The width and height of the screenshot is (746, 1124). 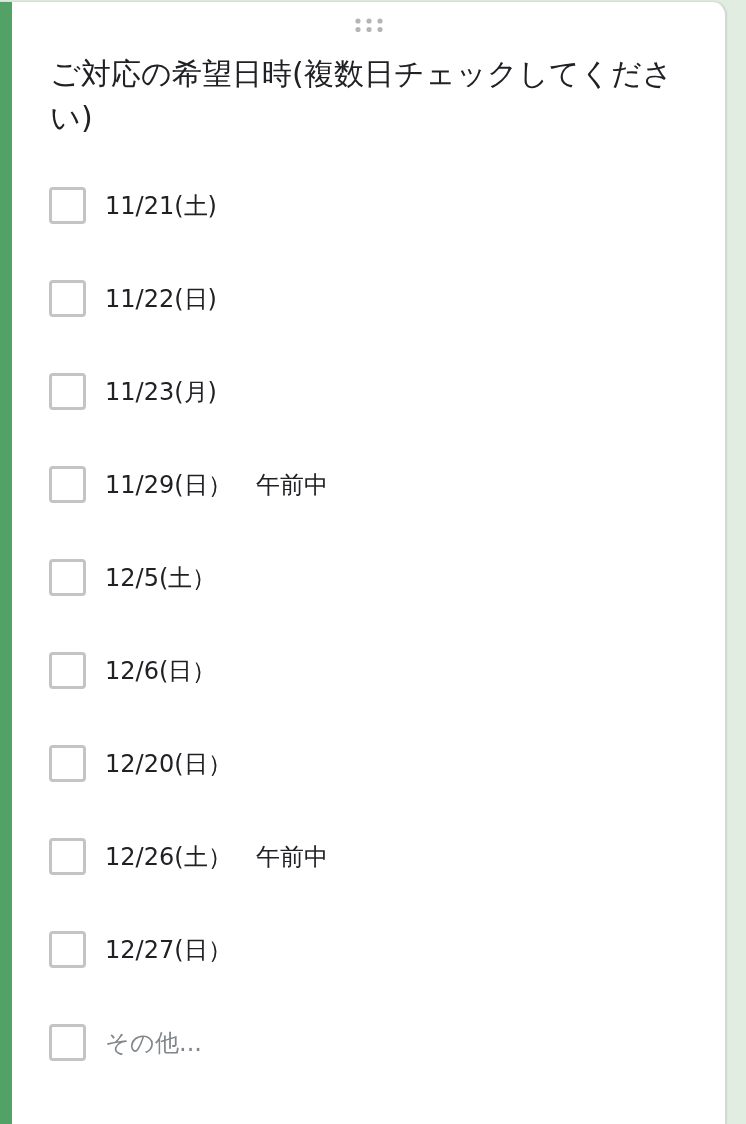 What do you see at coordinates (161, 206) in the screenshot?
I see `option-label: 11/21(土)` at bounding box center [161, 206].